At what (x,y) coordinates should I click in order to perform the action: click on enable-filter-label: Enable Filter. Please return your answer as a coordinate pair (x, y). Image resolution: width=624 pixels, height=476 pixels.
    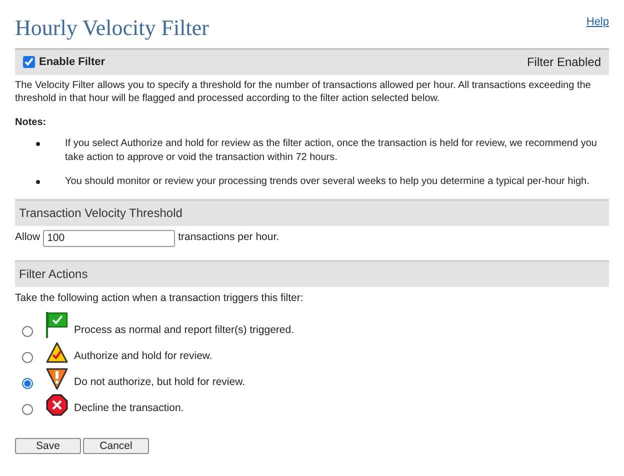
    Looking at the image, I should click on (72, 62).